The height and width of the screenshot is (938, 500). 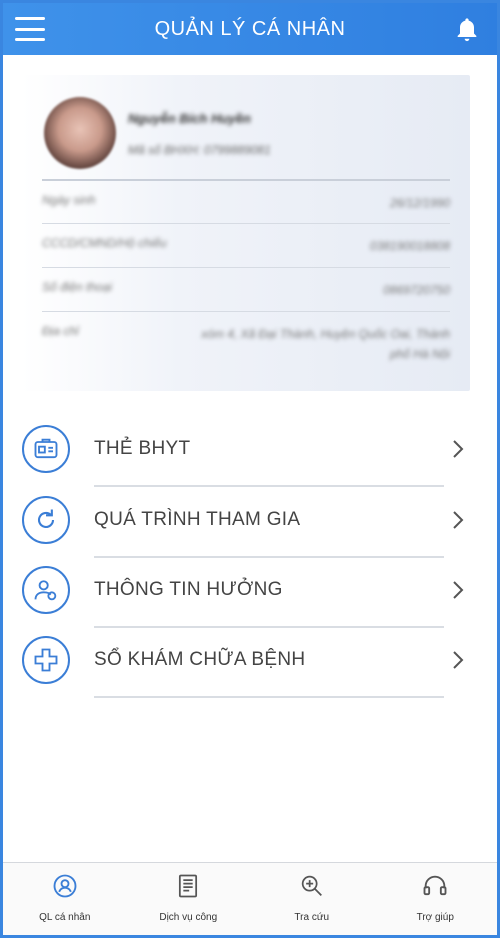 I want to click on menu-item-label: QUÁ TRÌNH THAM GIA, so click(x=197, y=519).